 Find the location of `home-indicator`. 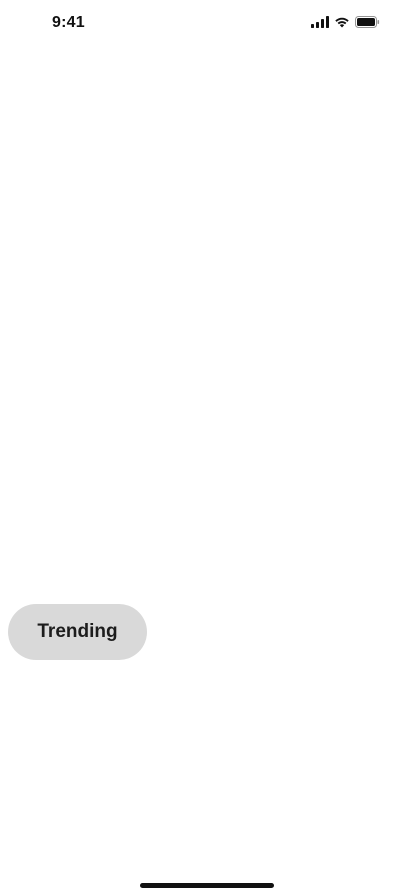

home-indicator is located at coordinates (207, 885).